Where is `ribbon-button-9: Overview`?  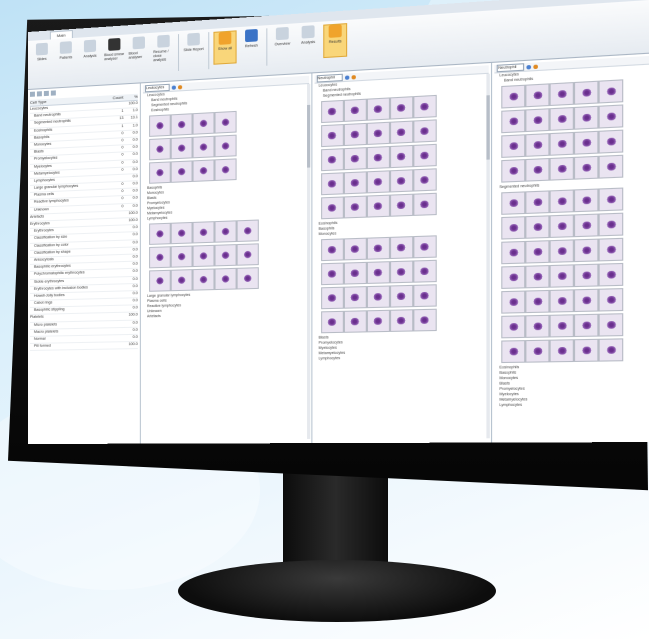
ribbon-button-9: Overview is located at coordinates (282, 43).